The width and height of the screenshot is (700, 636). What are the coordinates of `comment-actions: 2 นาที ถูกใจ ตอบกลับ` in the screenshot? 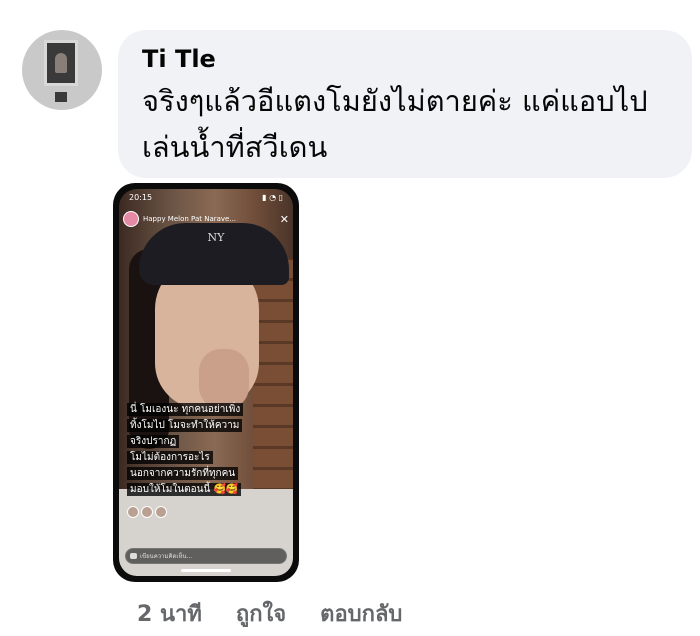 It's located at (269, 613).